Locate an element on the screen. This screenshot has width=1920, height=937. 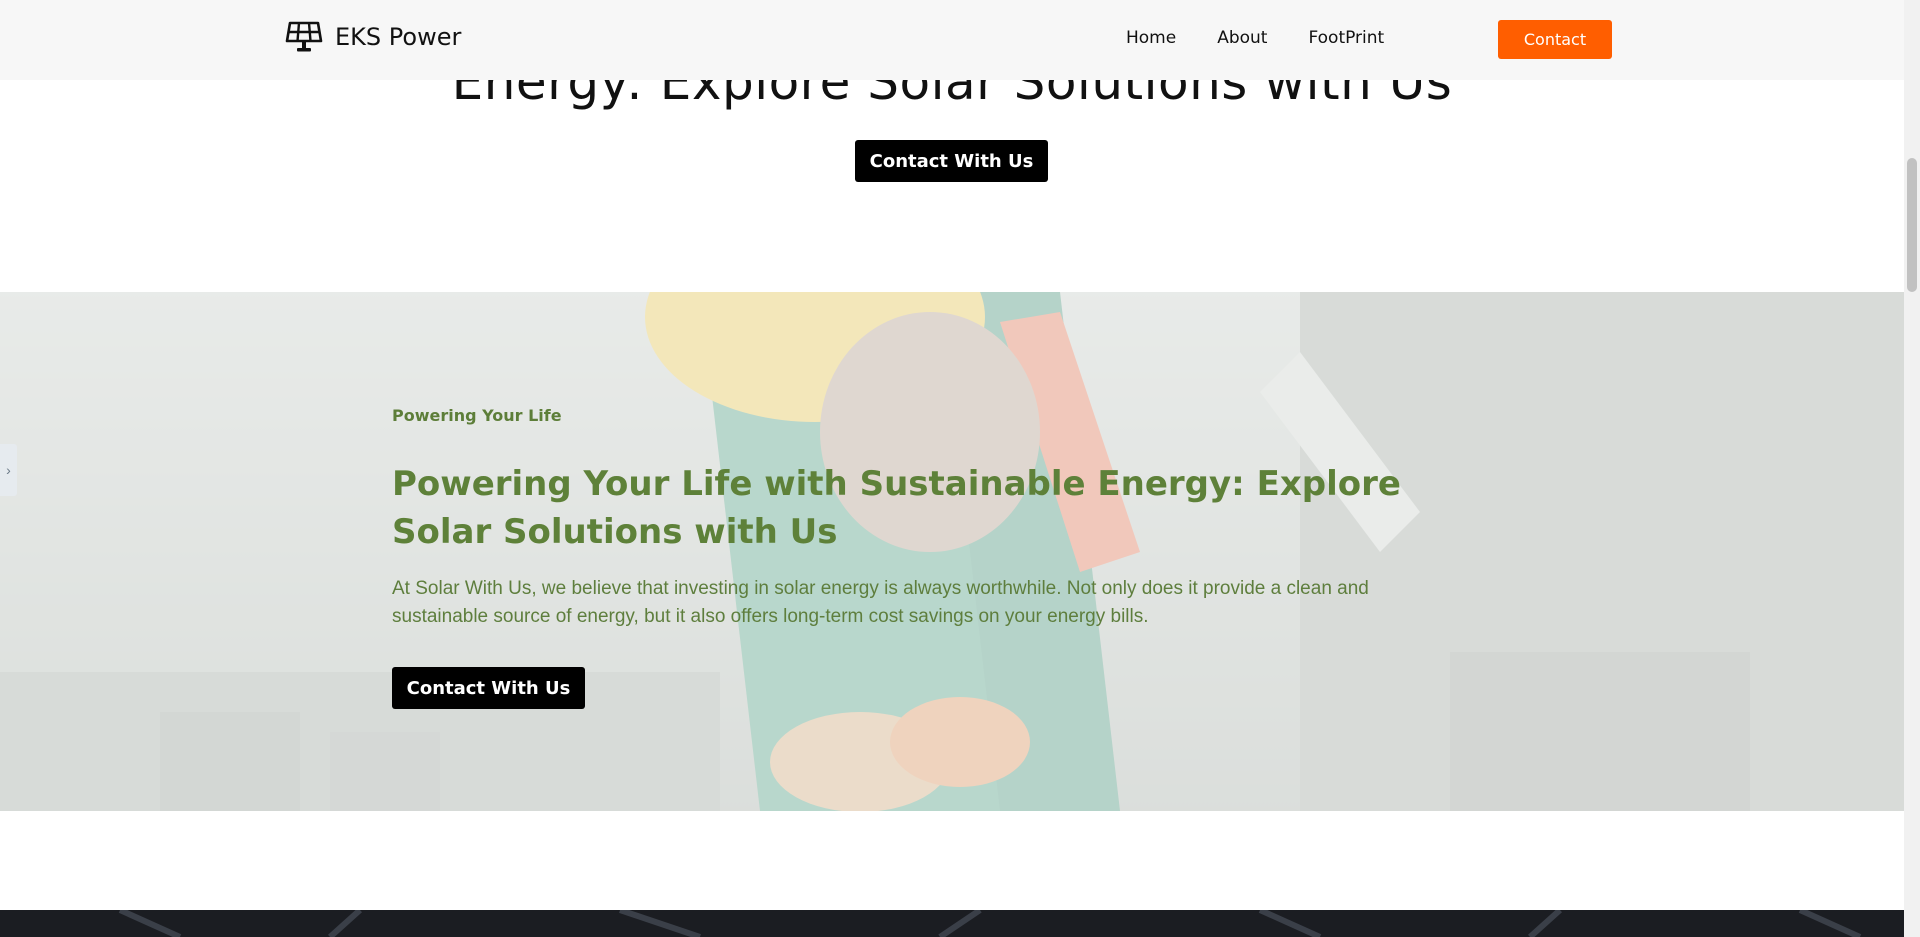
side-panel-toggle: › is located at coordinates (8, 470).